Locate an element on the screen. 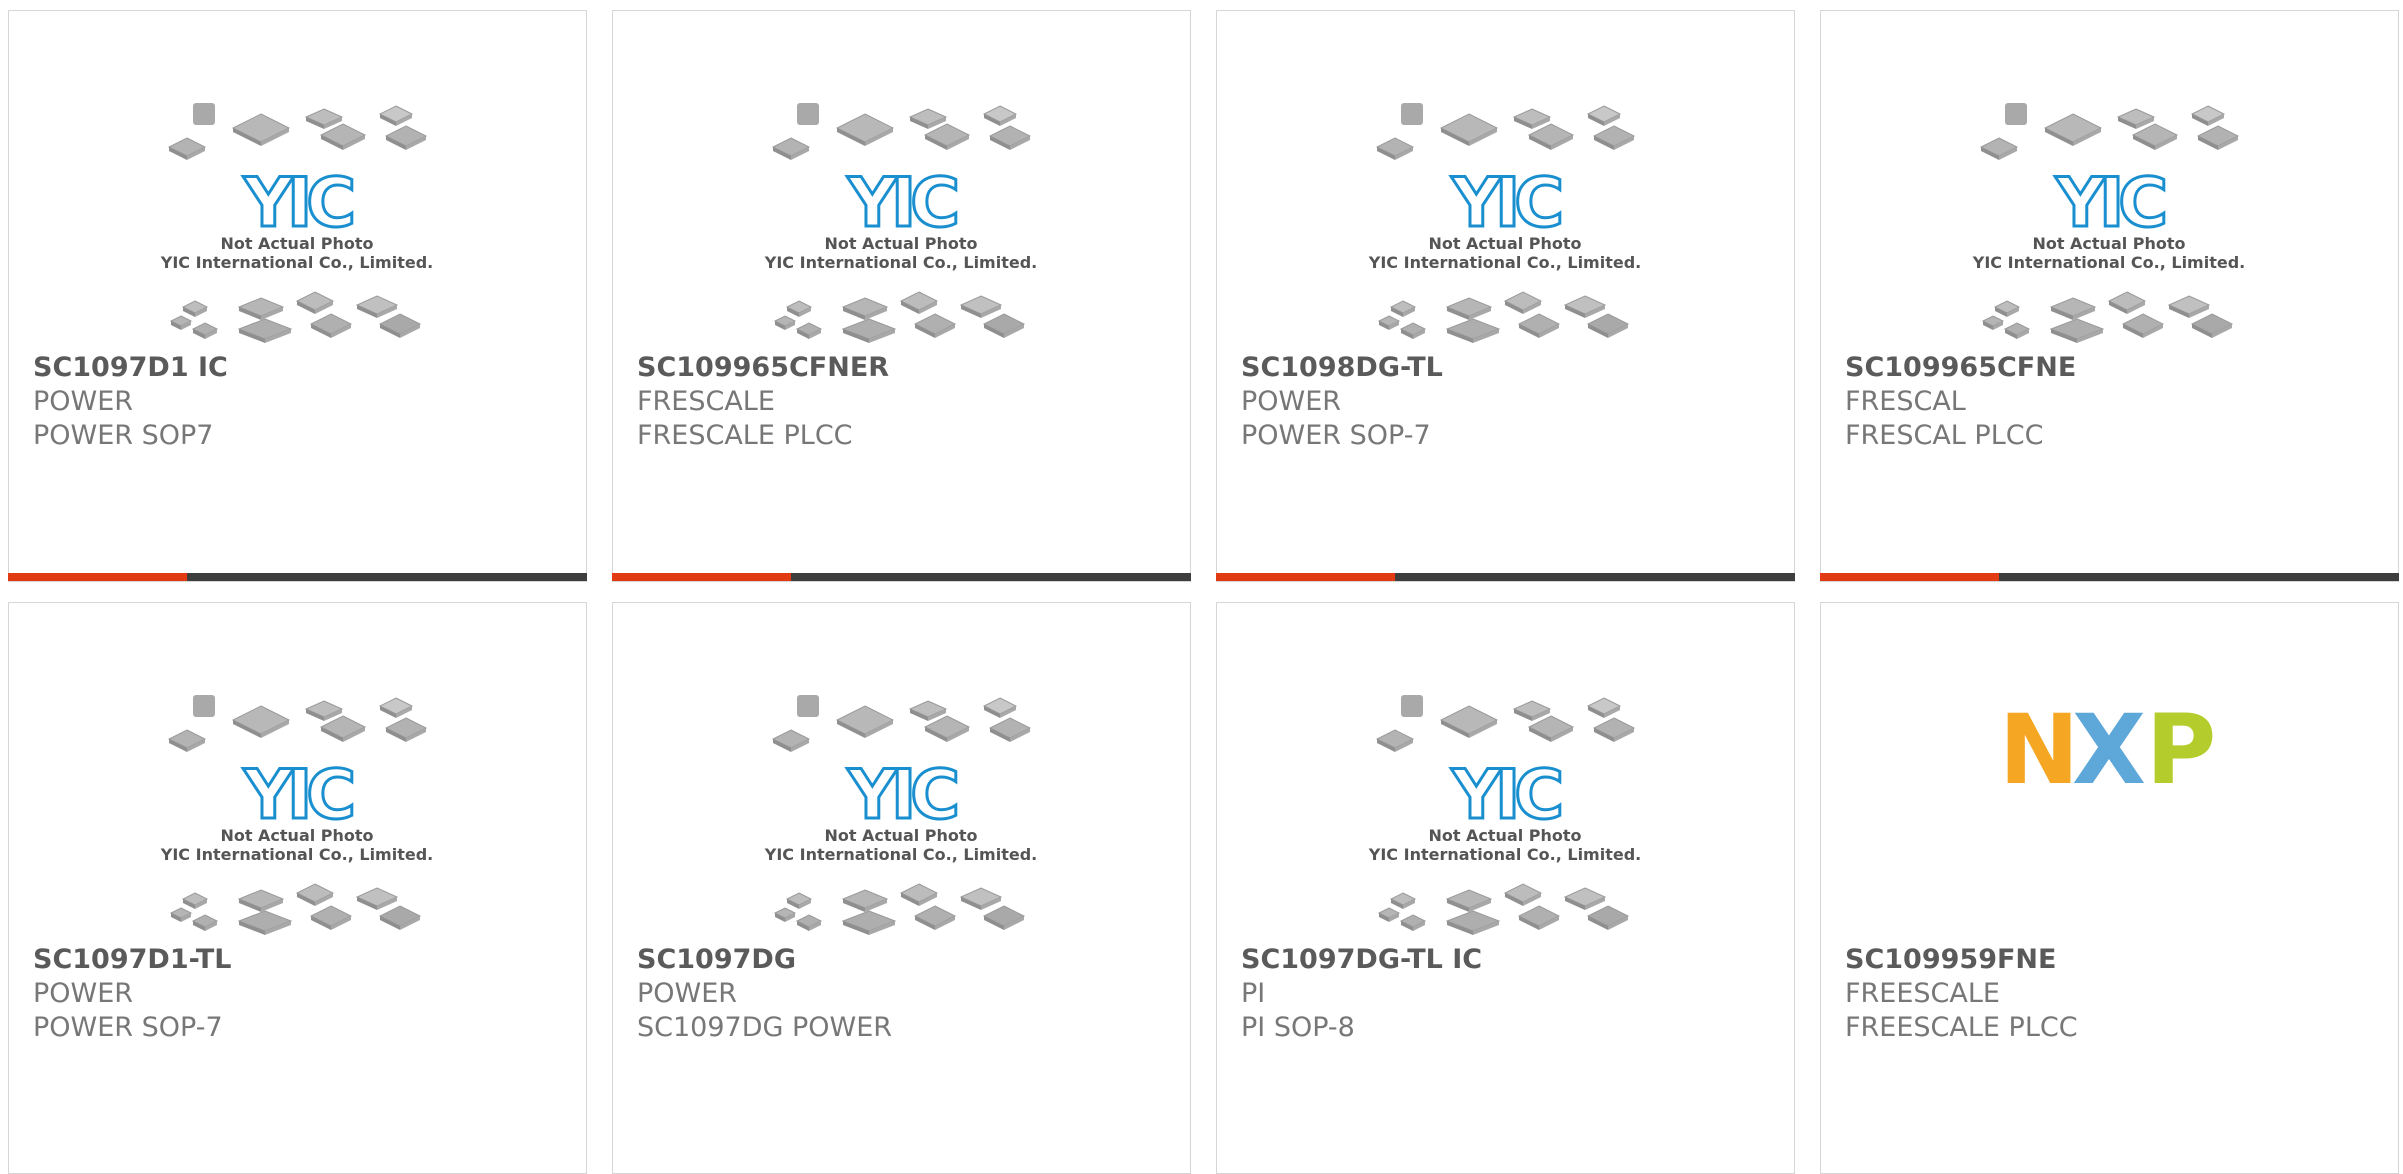  product-package: FREESCALE PLCC is located at coordinates (1961, 1027).